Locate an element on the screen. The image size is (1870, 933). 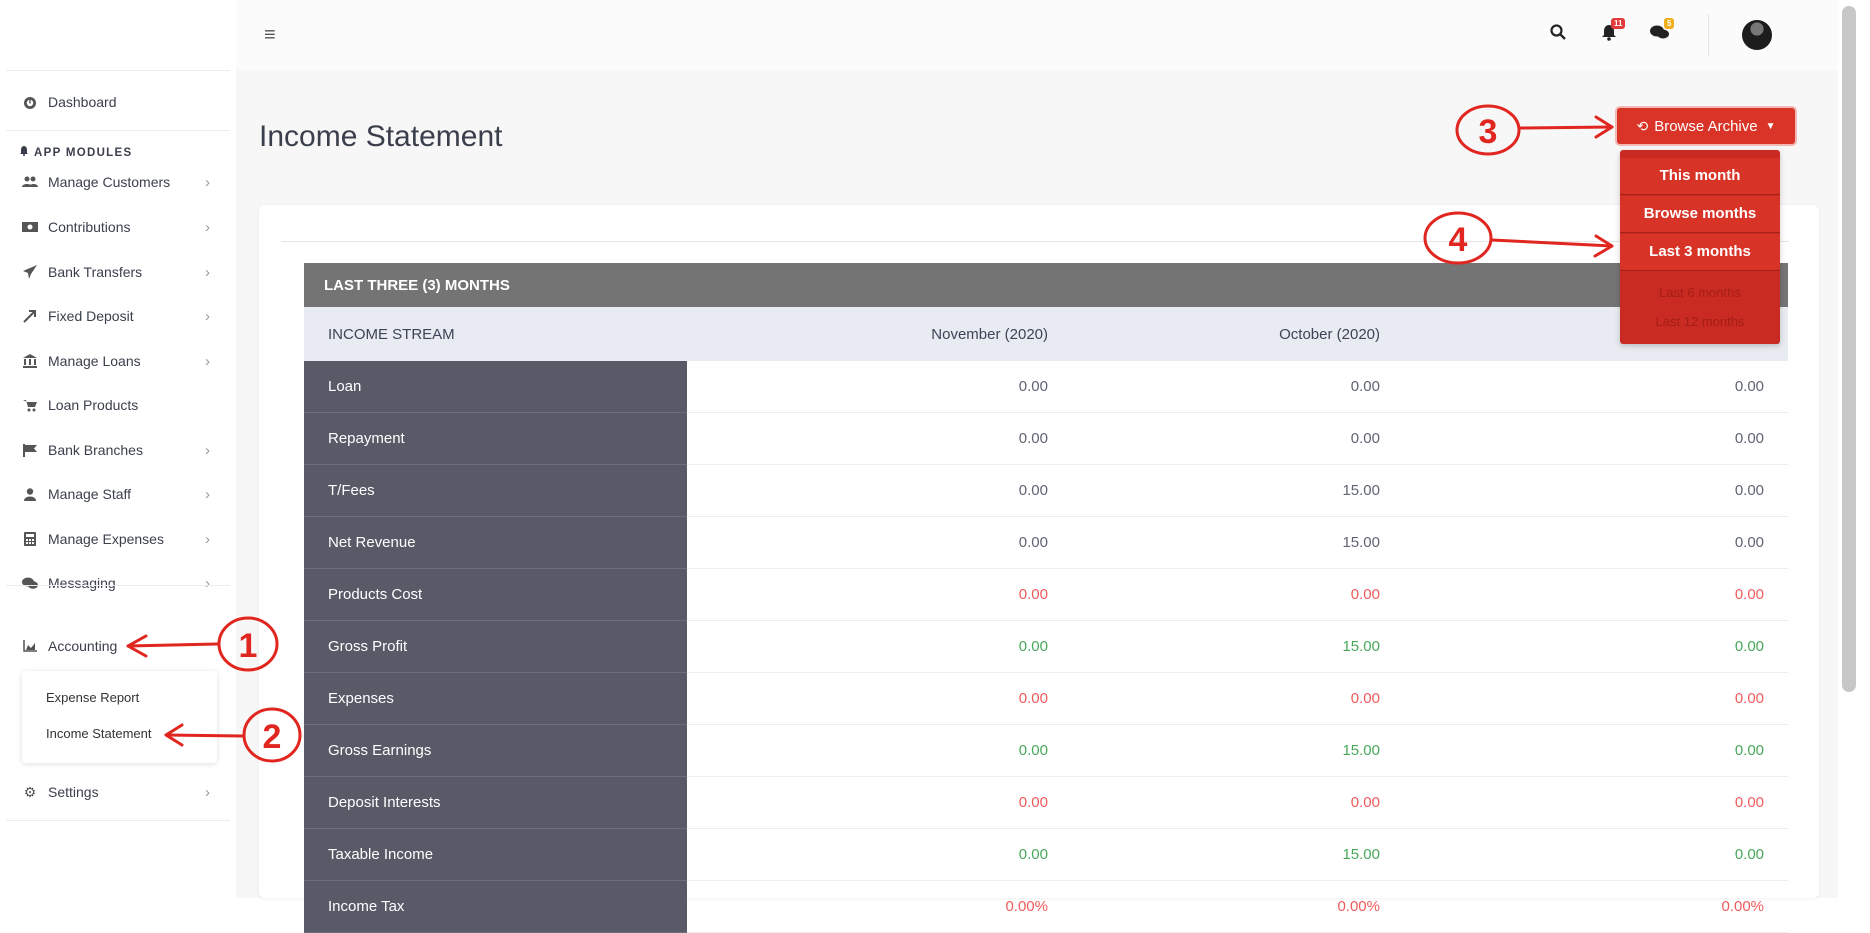
history-icon: ⟲ is located at coordinates (1642, 125).